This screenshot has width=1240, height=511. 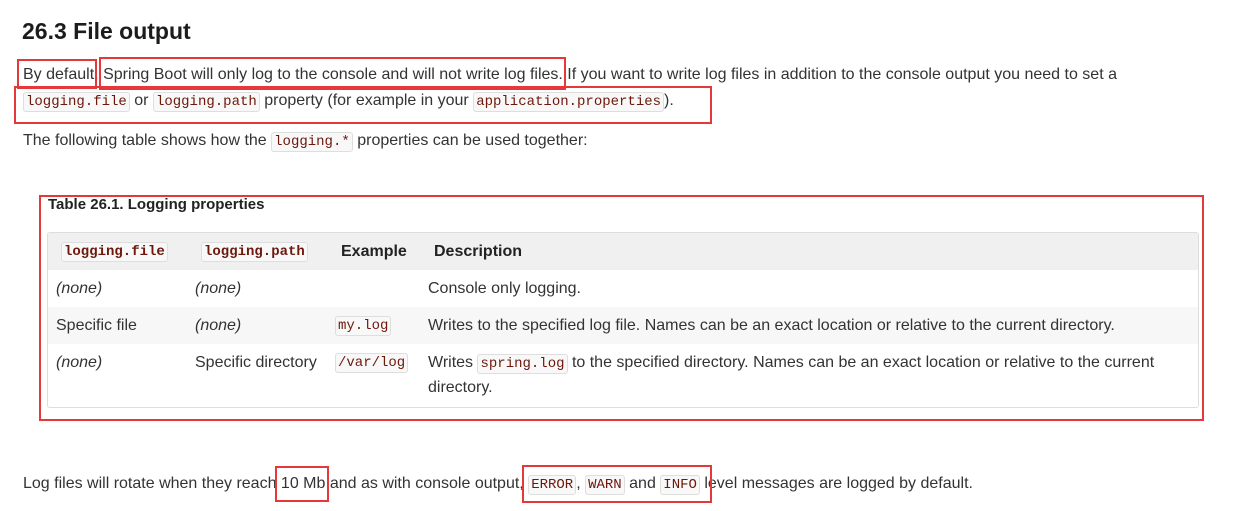 What do you see at coordinates (79, 288) in the screenshot?
I see `row1-file: (none)` at bounding box center [79, 288].